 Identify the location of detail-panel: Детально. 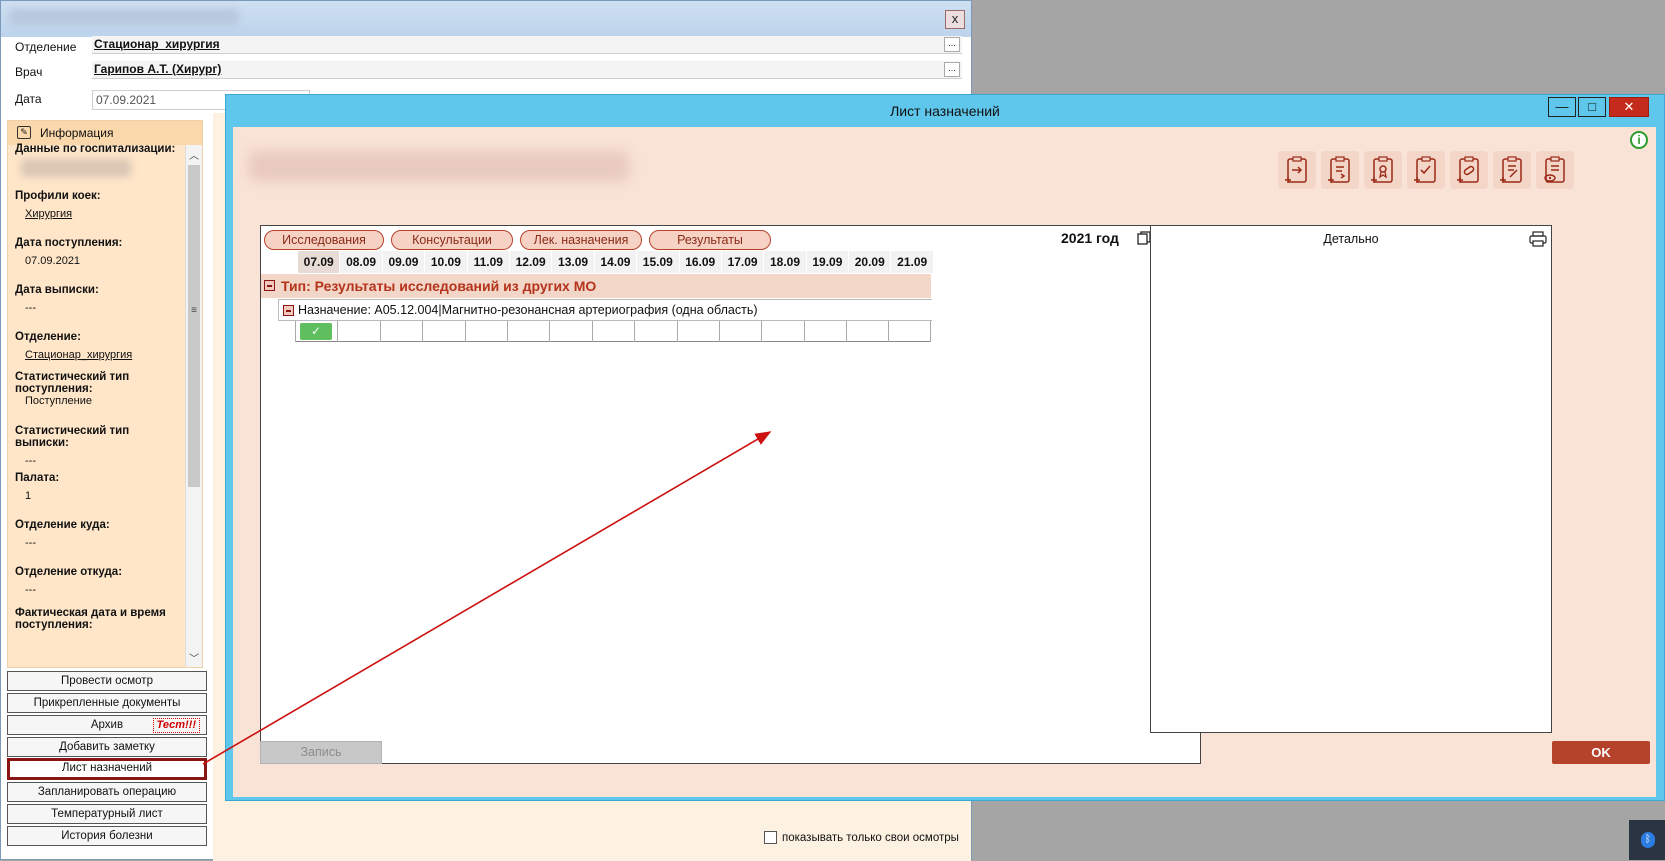
(1351, 479).